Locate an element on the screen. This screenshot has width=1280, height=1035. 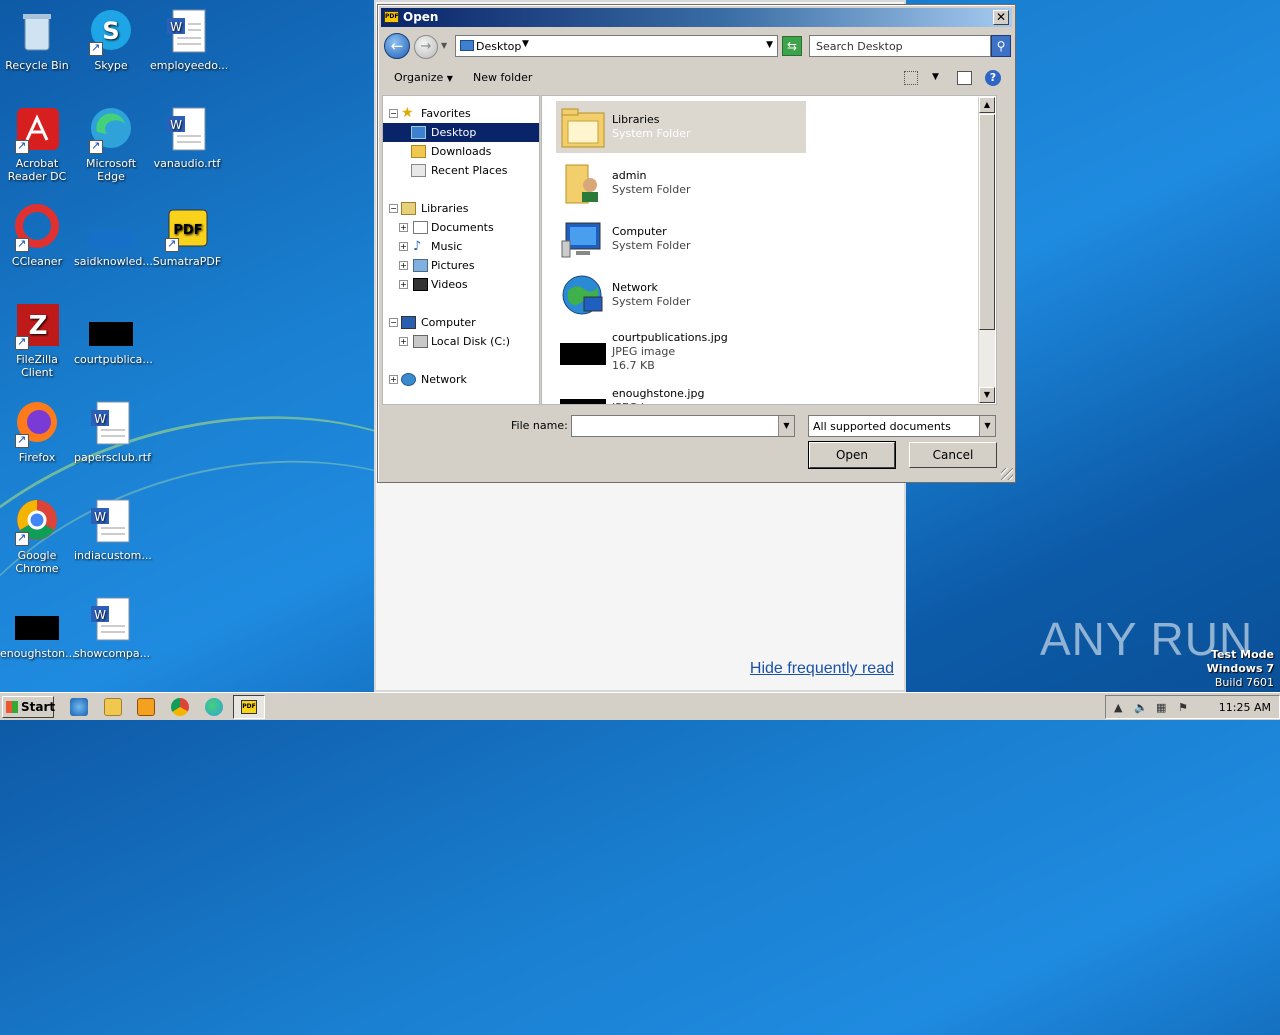
scroll-thumb is located at coordinates (987, 222).